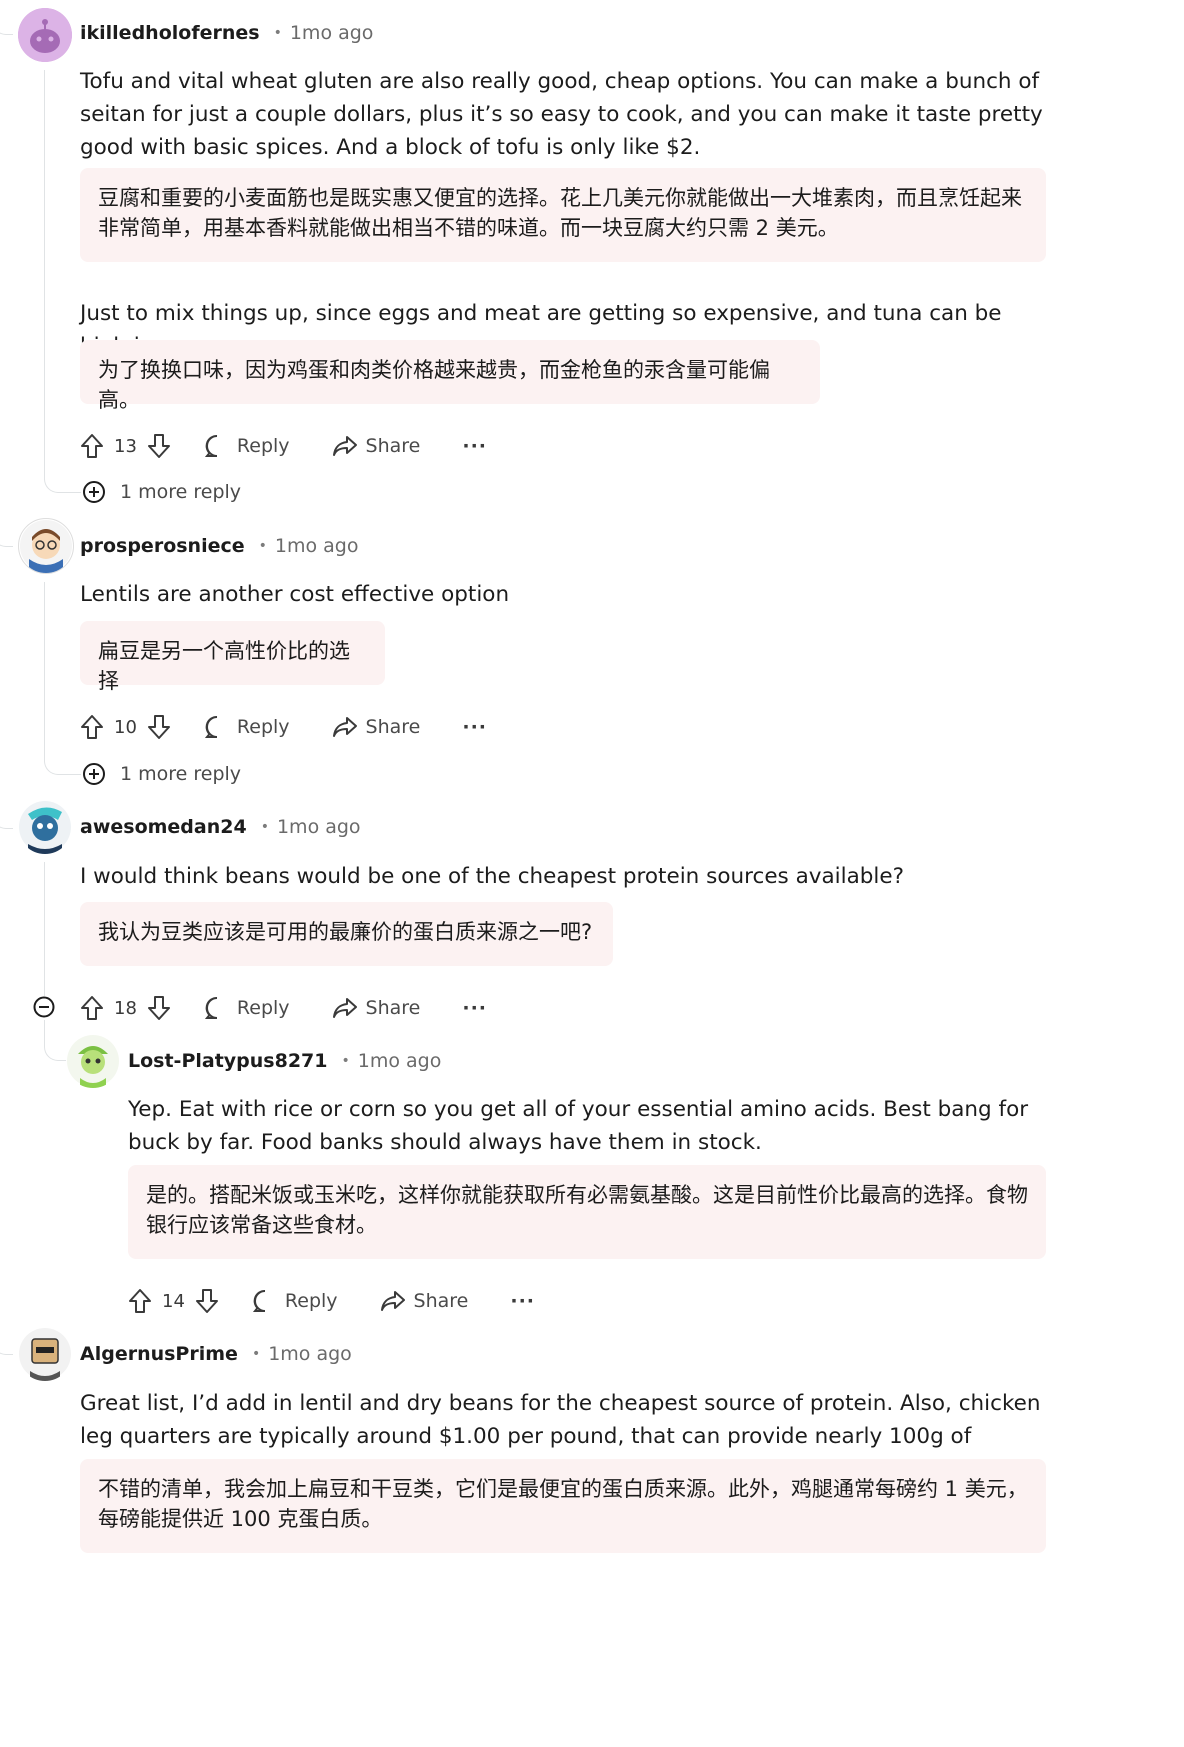 This screenshot has width=1184, height=1747. I want to click on comment-meta: Lost-Platypus8271 • 1mo ago, so click(284, 1061).